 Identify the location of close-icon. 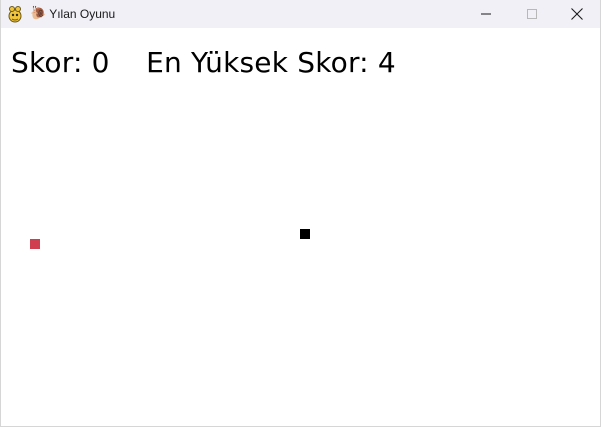
(577, 14).